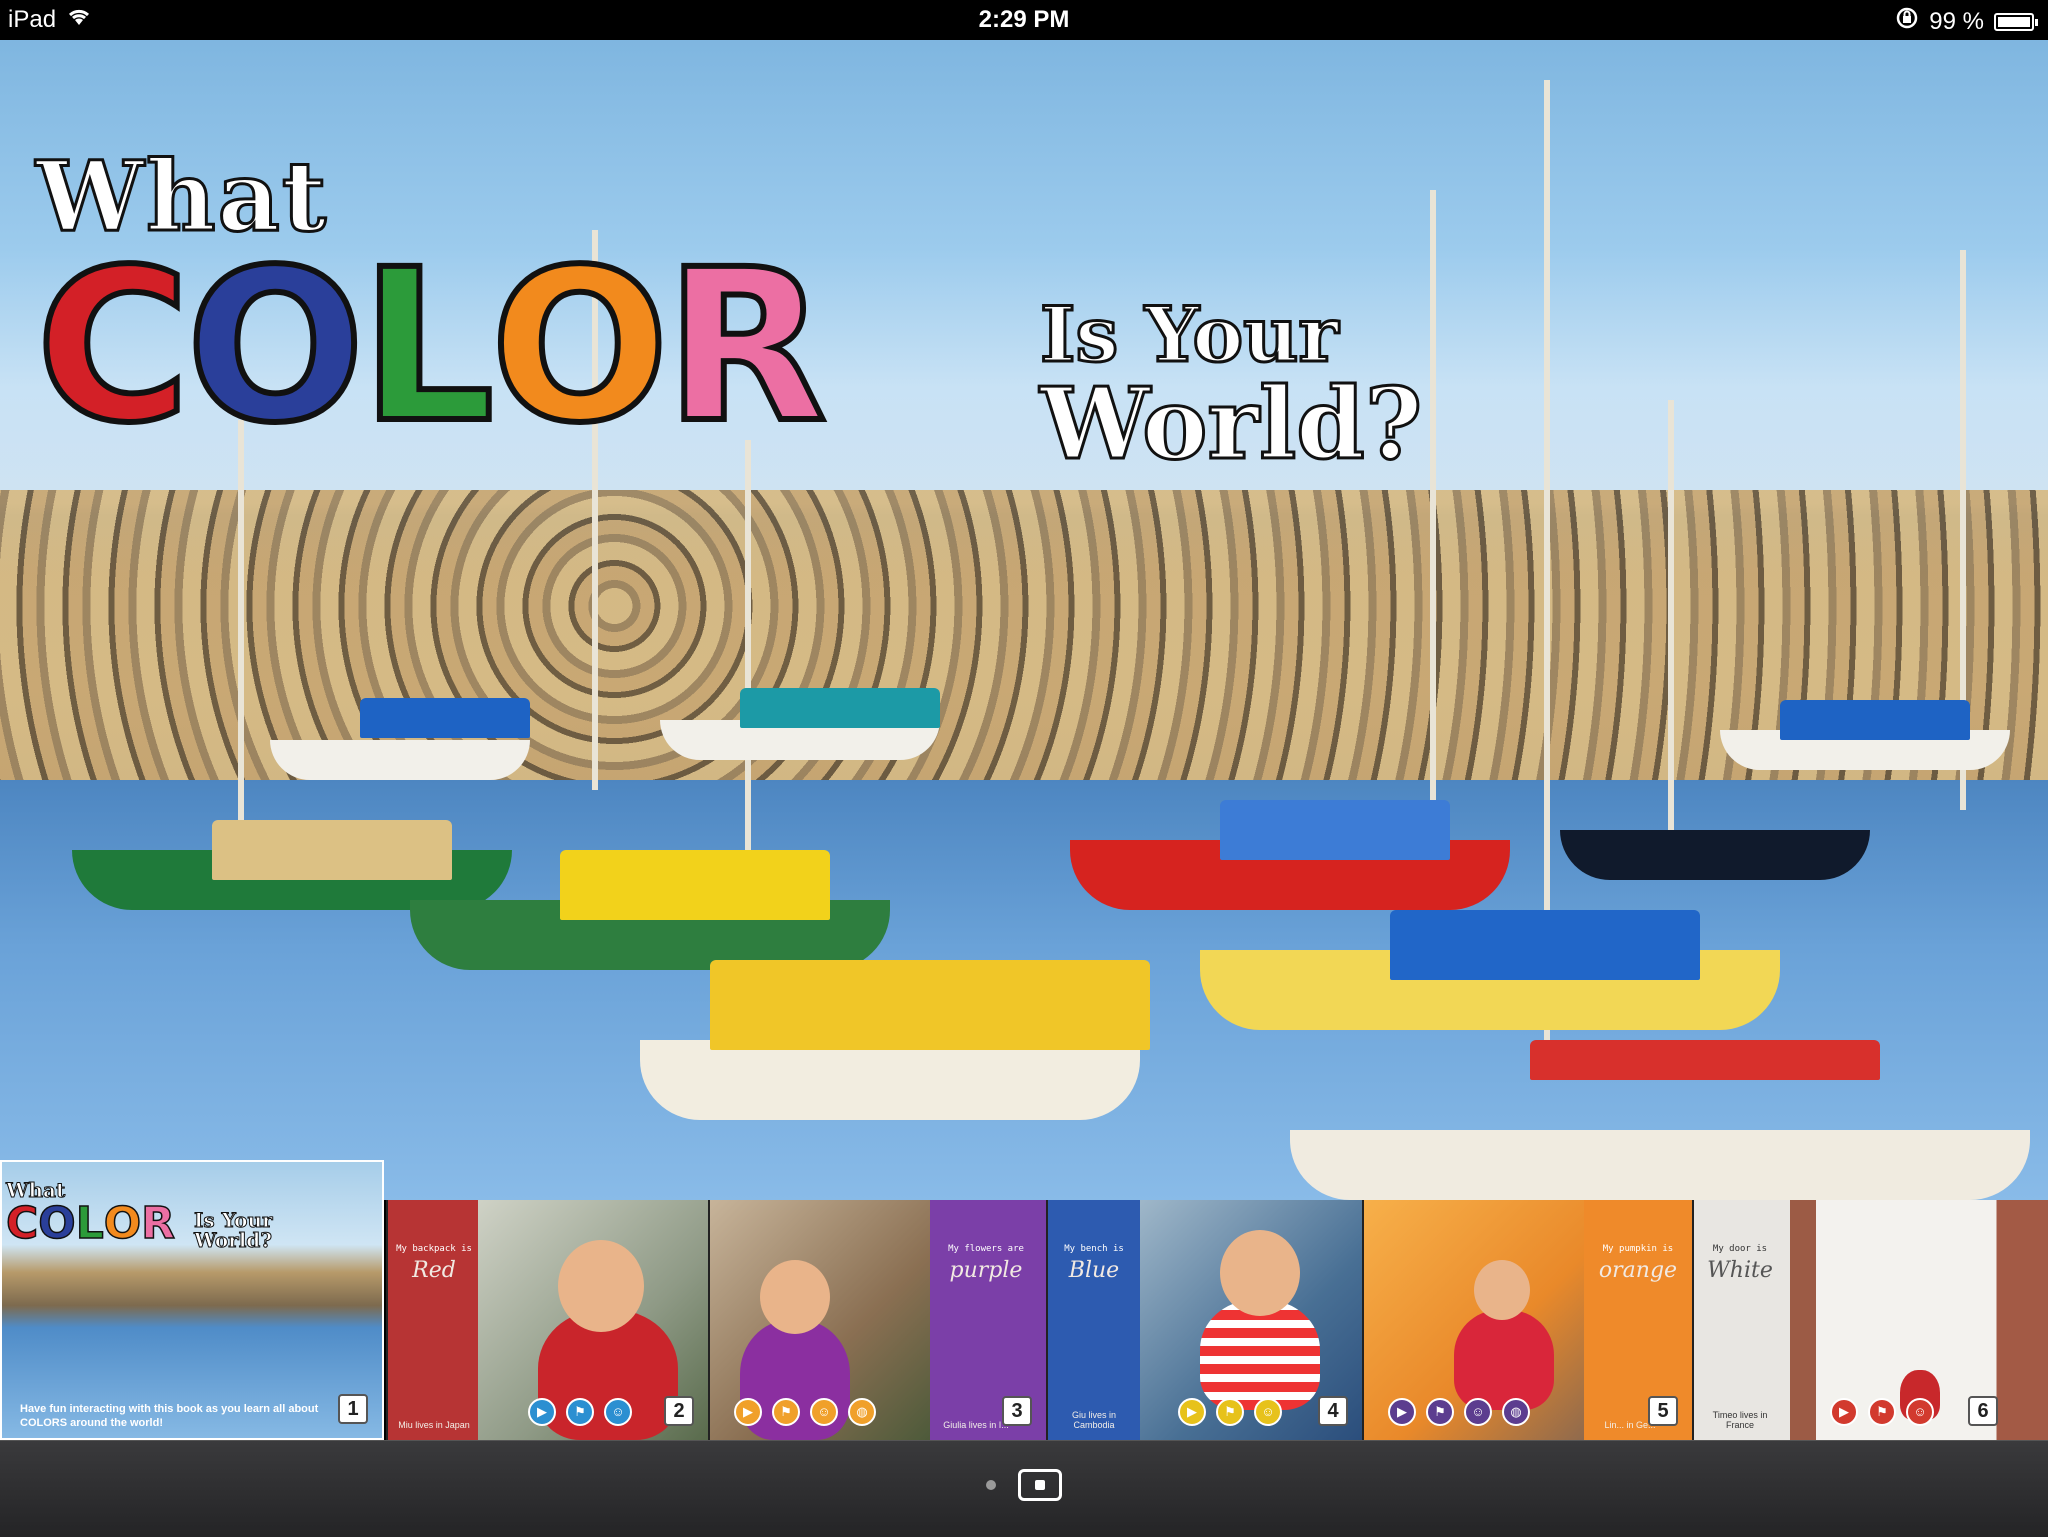 The width and height of the screenshot is (2048, 1537). What do you see at coordinates (1740, 1420) in the screenshot?
I see `page-footer: Timeo lives in France` at bounding box center [1740, 1420].